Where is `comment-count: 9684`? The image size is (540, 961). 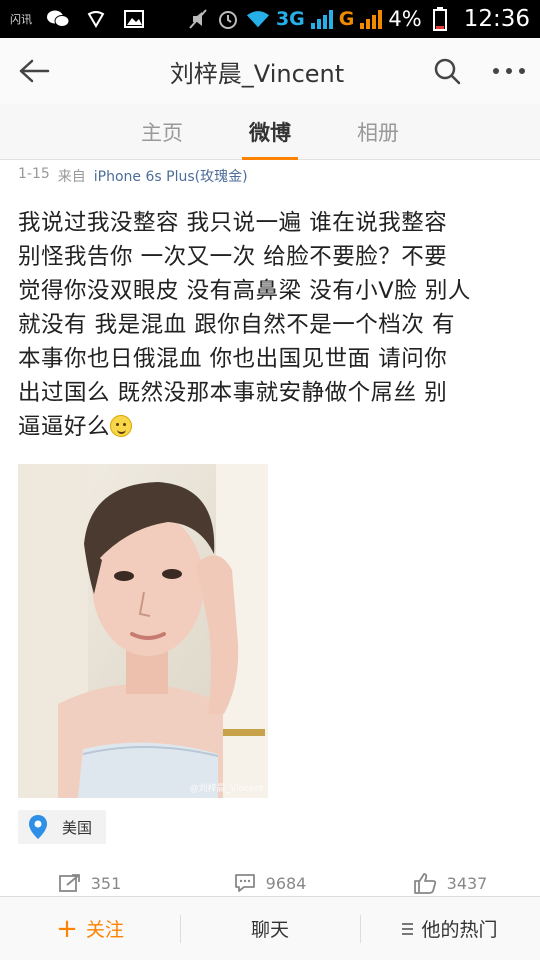 comment-count: 9684 is located at coordinates (286, 883).